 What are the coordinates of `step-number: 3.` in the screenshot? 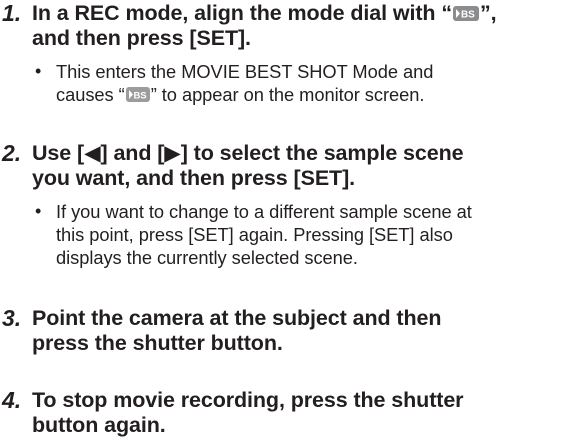 It's located at (11, 318).